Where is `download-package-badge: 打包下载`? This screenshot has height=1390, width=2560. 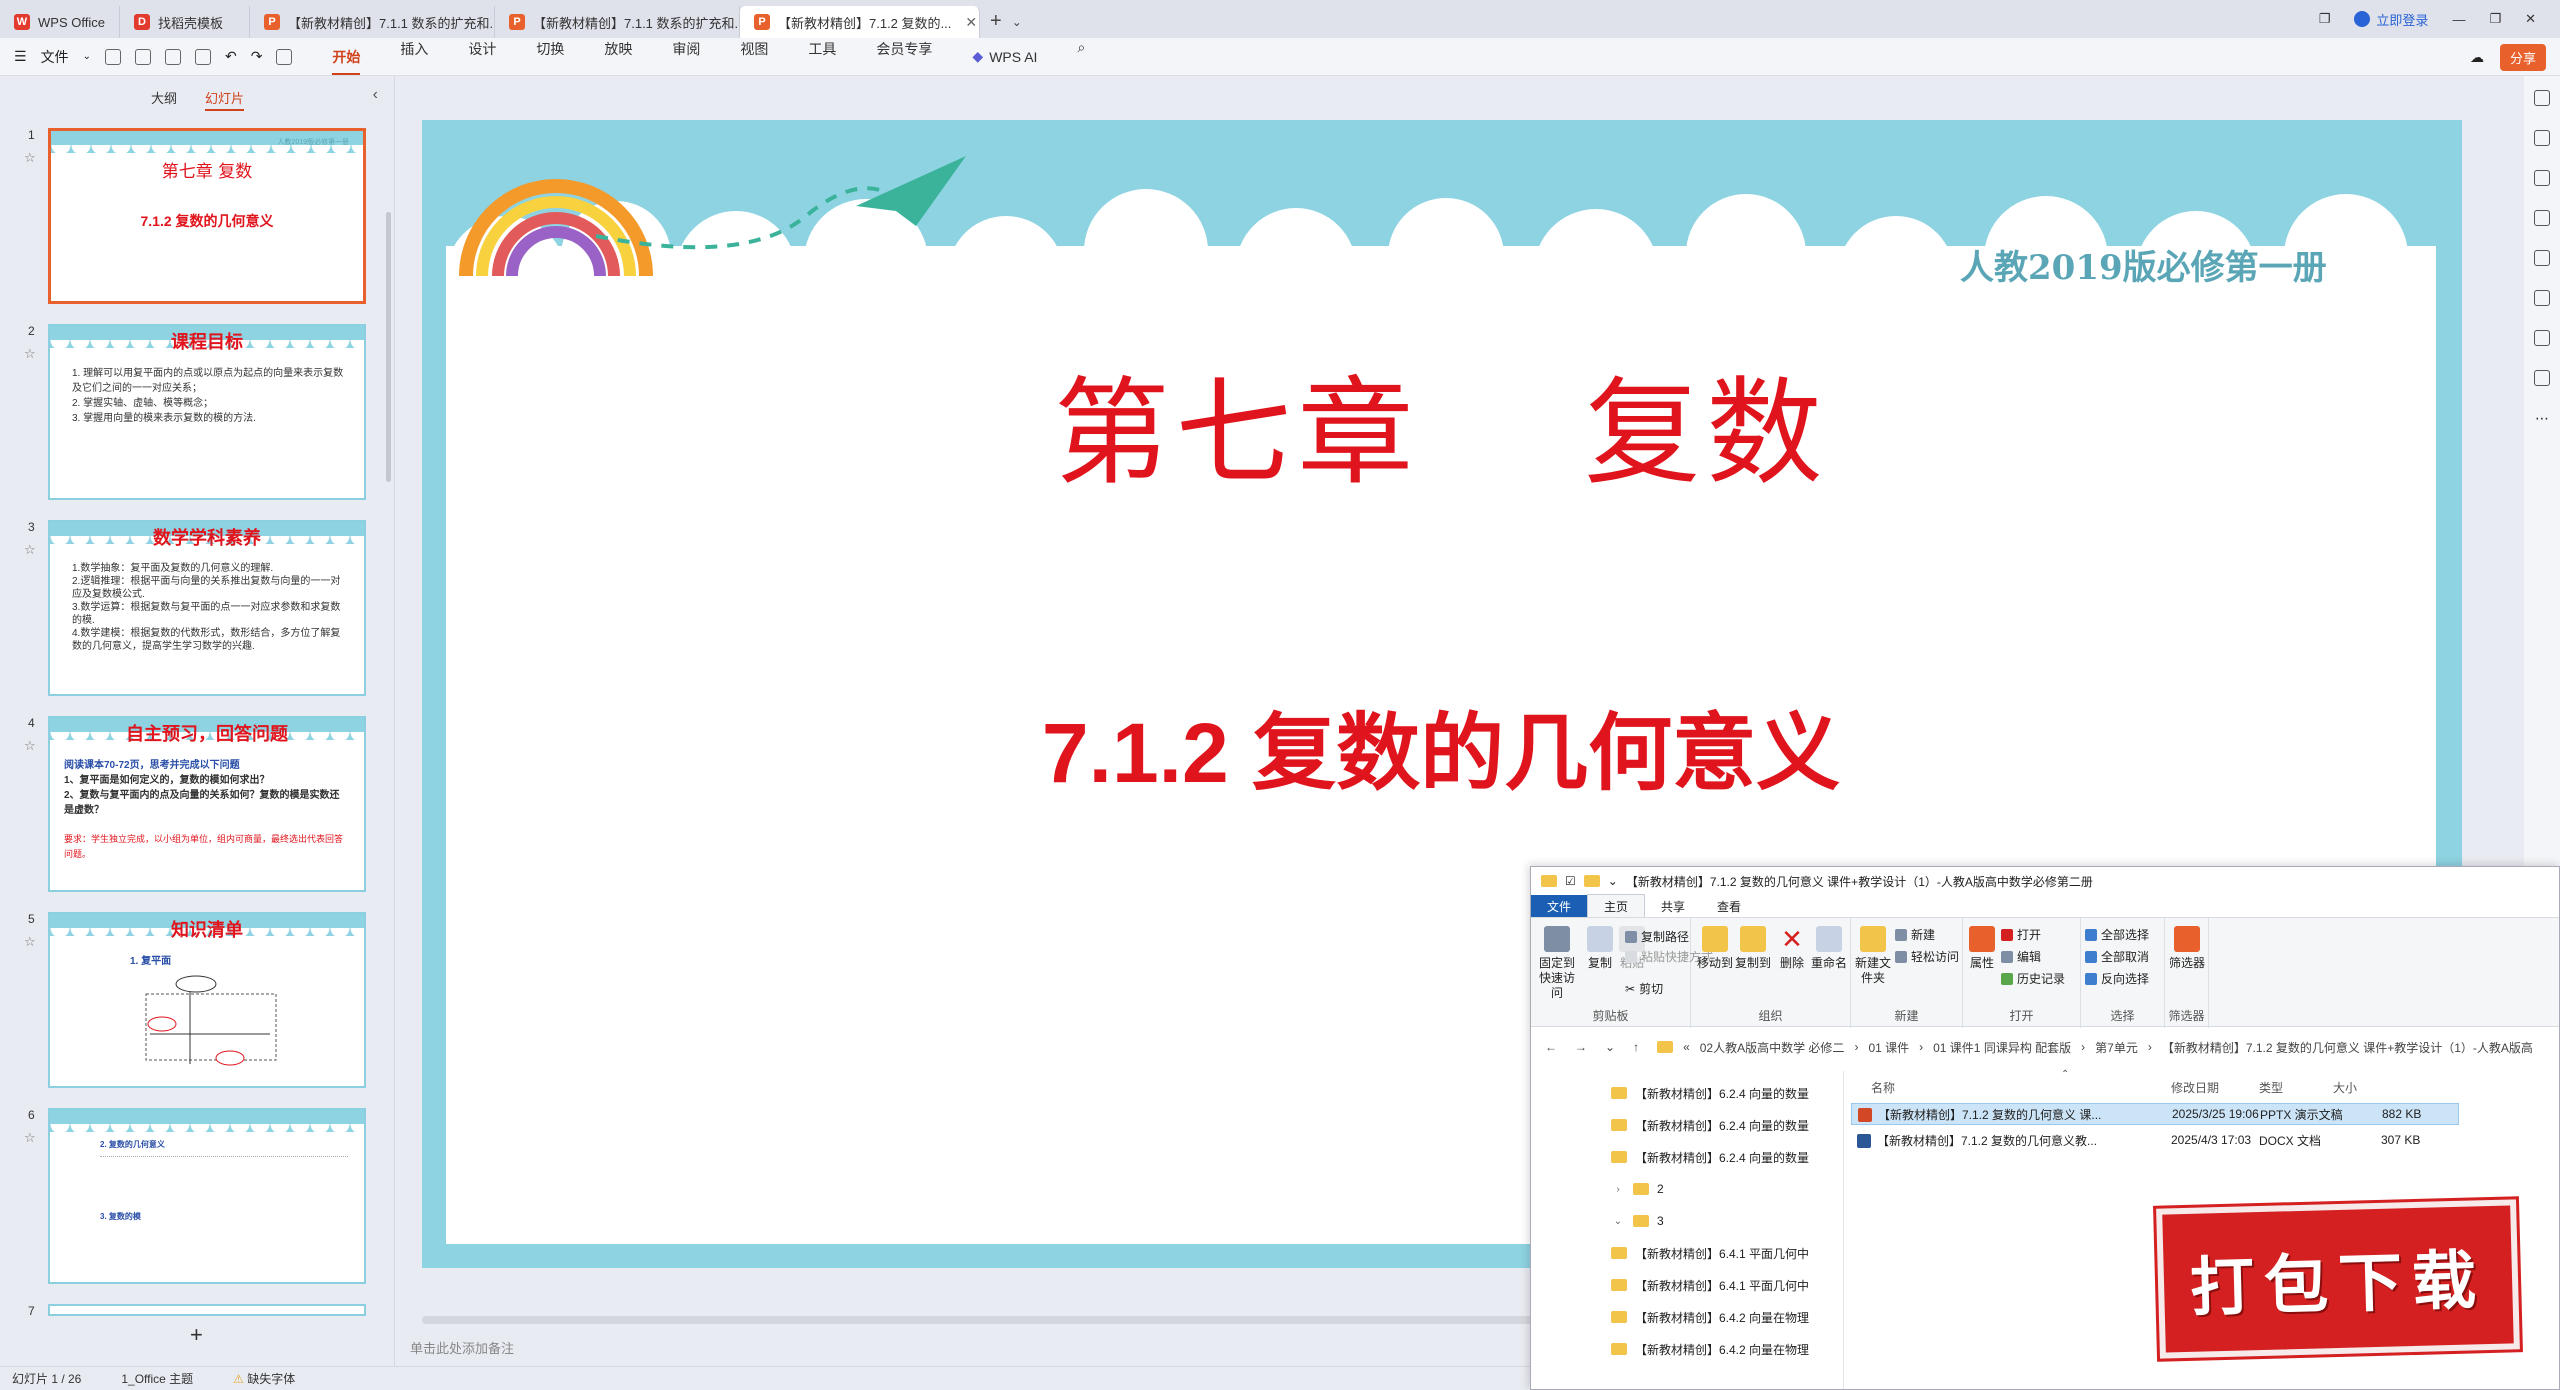 download-package-badge: 打包下载 is located at coordinates (2338, 1279).